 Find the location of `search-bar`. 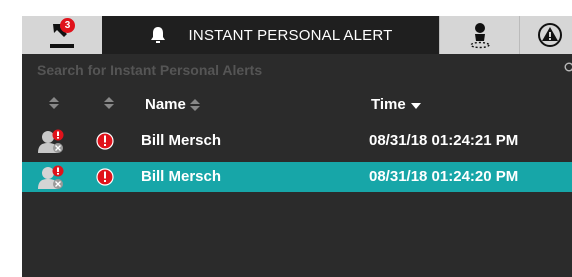

search-bar is located at coordinates (297, 69).